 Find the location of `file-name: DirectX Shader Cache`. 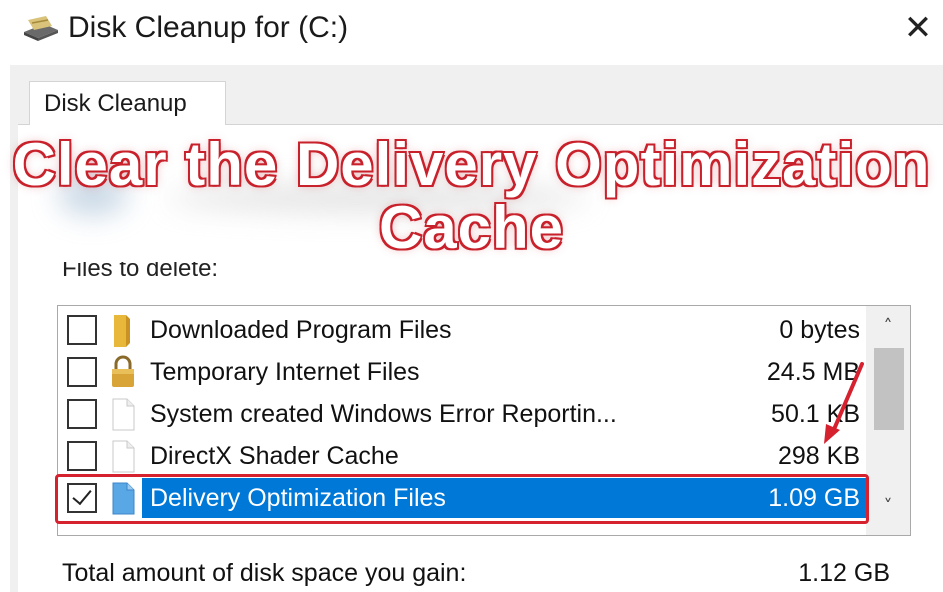

file-name: DirectX Shader Cache is located at coordinates (274, 456).